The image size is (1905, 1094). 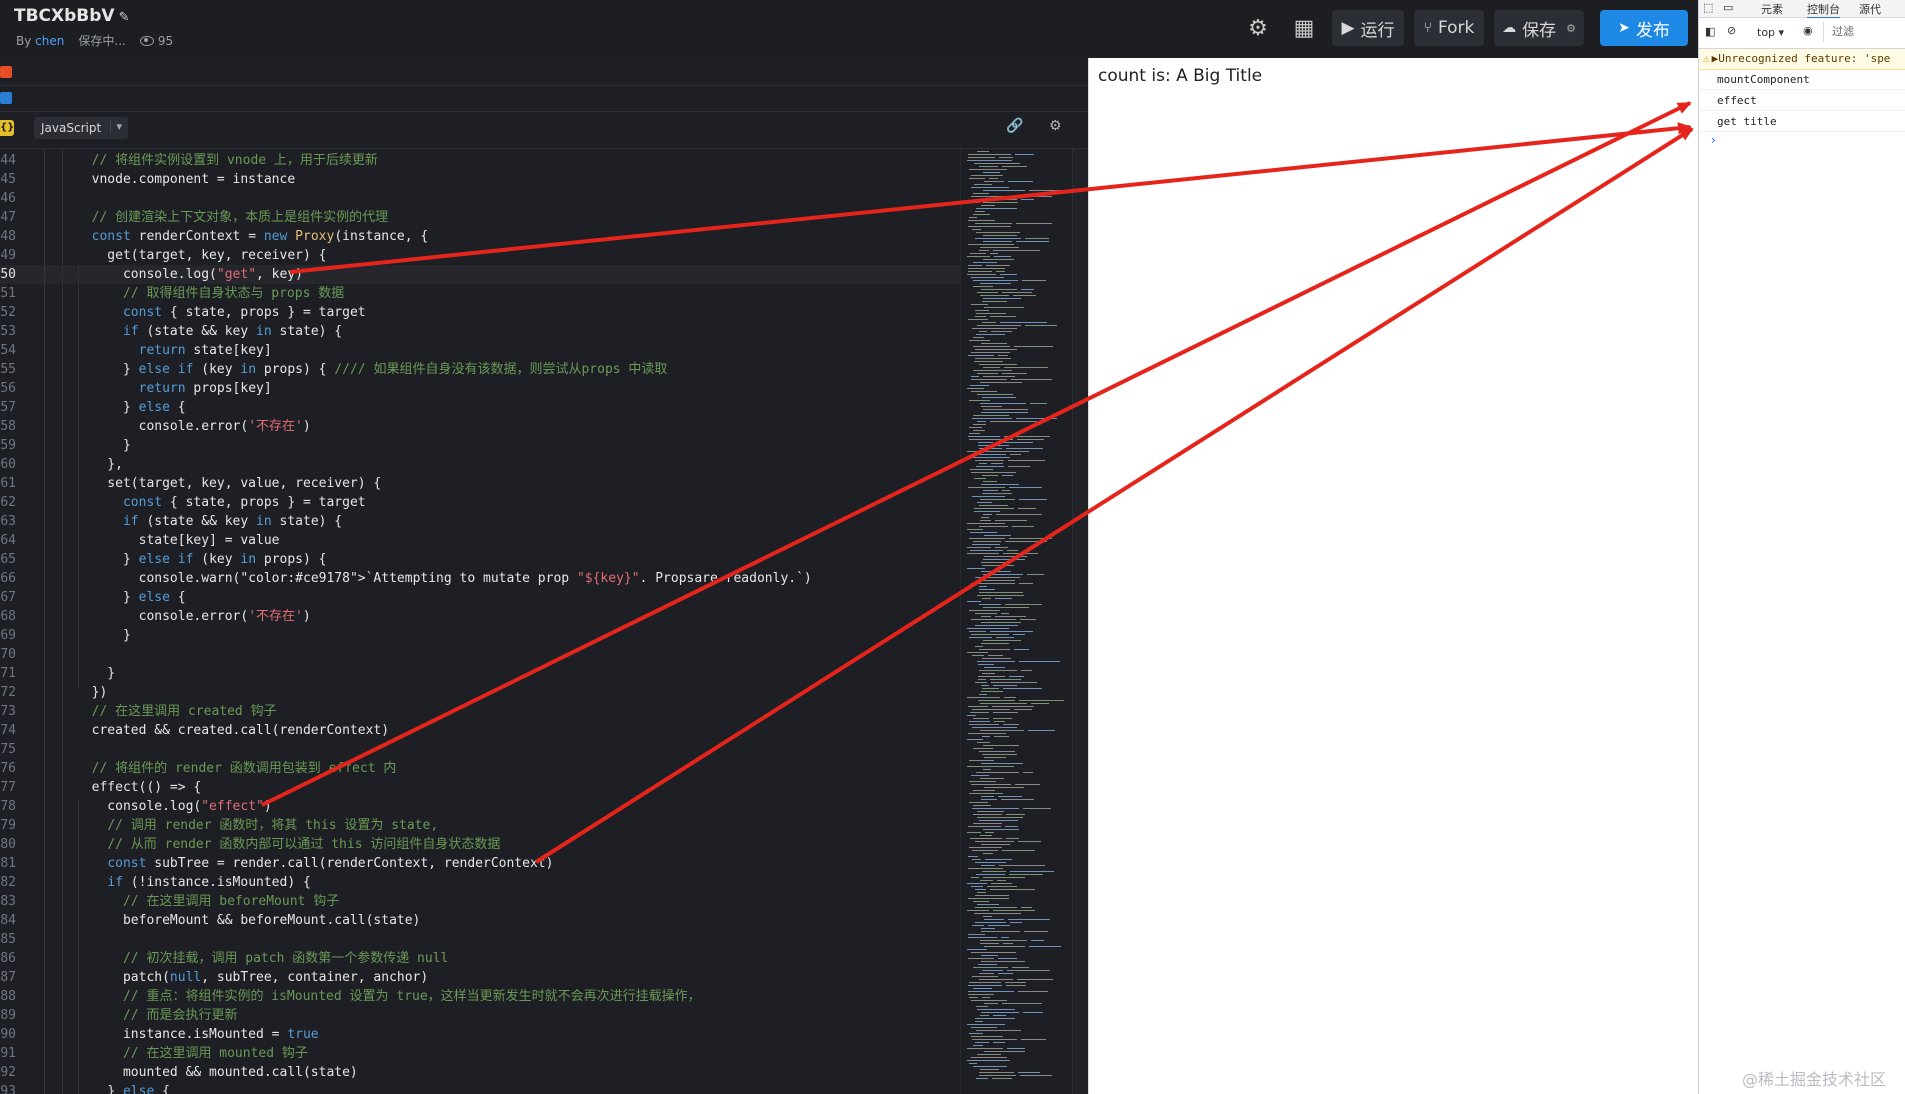 I want to click on code-line: 93 } else {, so click(x=480, y=1088).